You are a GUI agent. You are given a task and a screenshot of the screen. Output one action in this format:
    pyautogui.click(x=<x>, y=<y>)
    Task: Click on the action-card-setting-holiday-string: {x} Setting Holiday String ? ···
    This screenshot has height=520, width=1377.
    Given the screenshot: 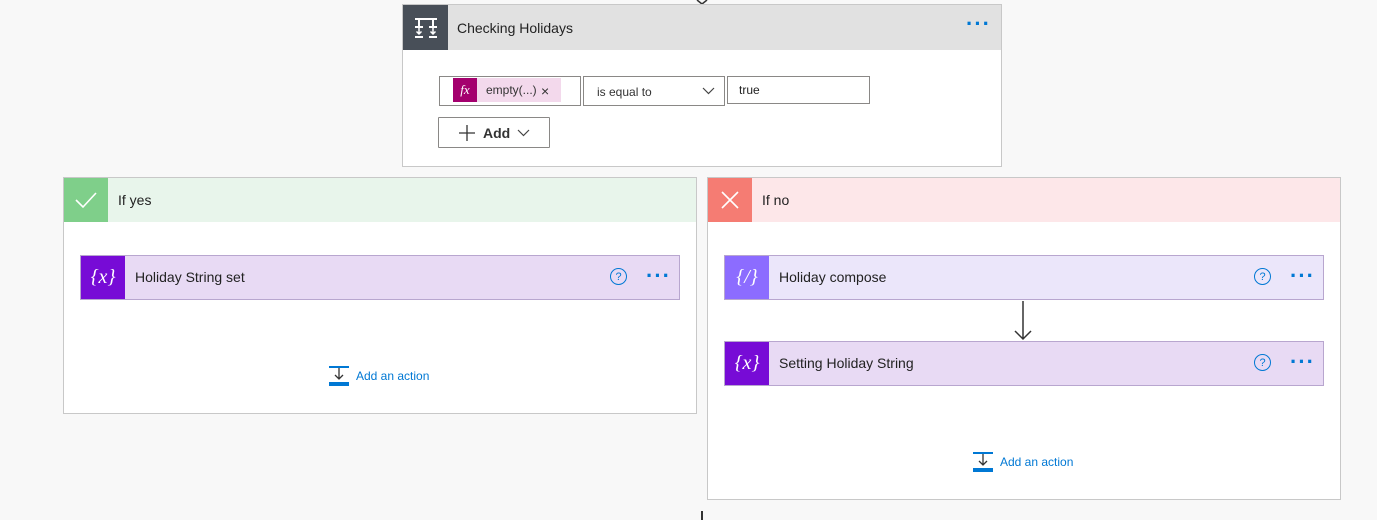 What is the action you would take?
    pyautogui.click(x=1024, y=363)
    